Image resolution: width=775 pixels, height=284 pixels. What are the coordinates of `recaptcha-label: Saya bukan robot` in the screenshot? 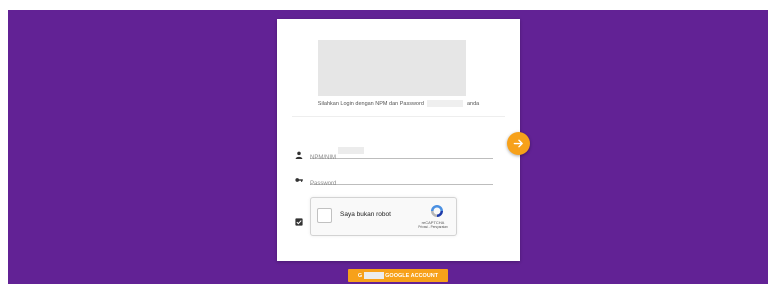 It's located at (365, 214).